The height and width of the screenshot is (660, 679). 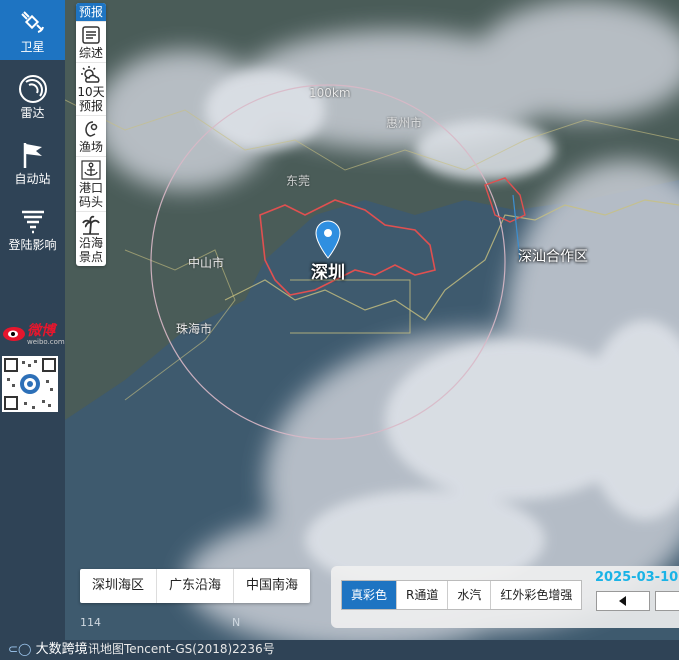 I want to click on map-city-marker-label: 深圳, so click(x=328, y=273).